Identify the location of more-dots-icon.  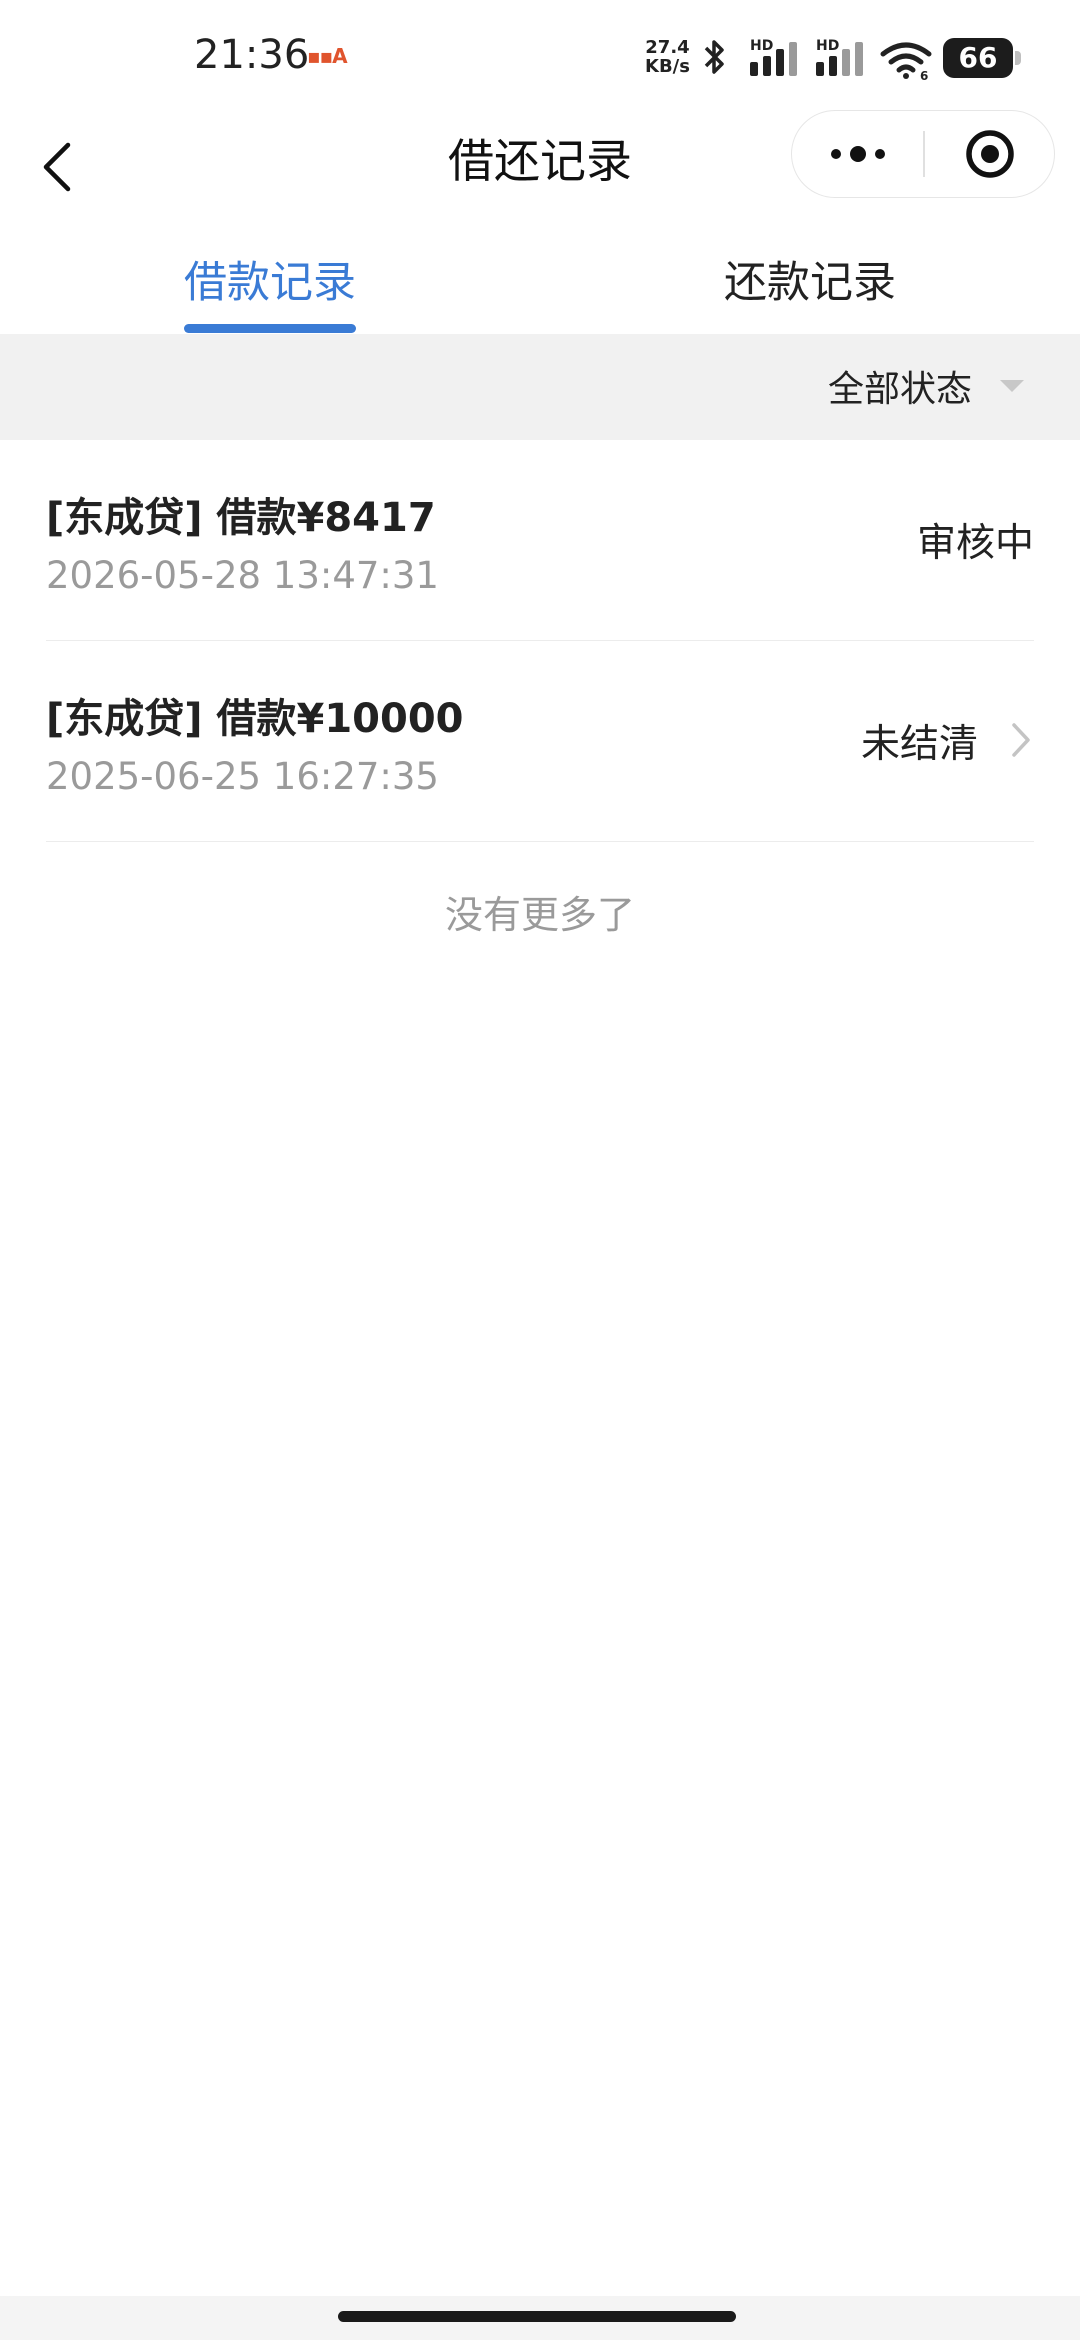
(858, 154).